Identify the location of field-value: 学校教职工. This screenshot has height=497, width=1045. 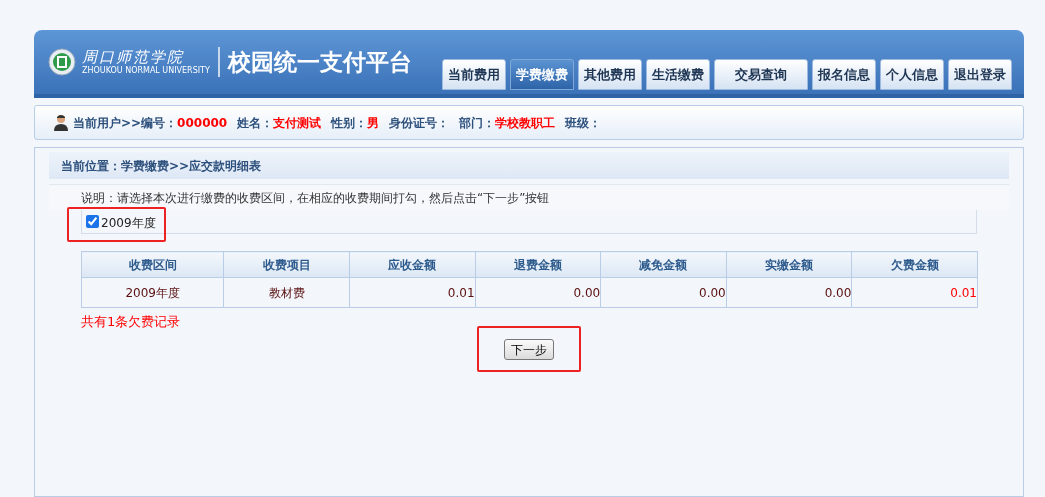
(525, 123).